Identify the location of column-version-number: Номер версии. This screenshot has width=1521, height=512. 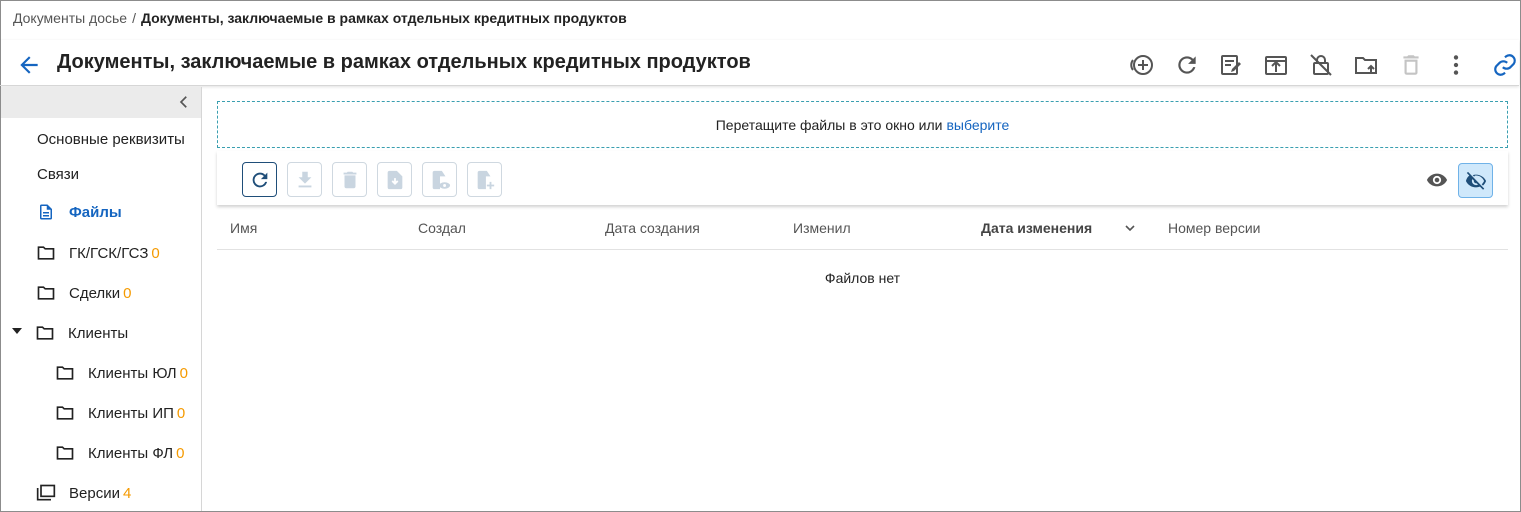
(1214, 228).